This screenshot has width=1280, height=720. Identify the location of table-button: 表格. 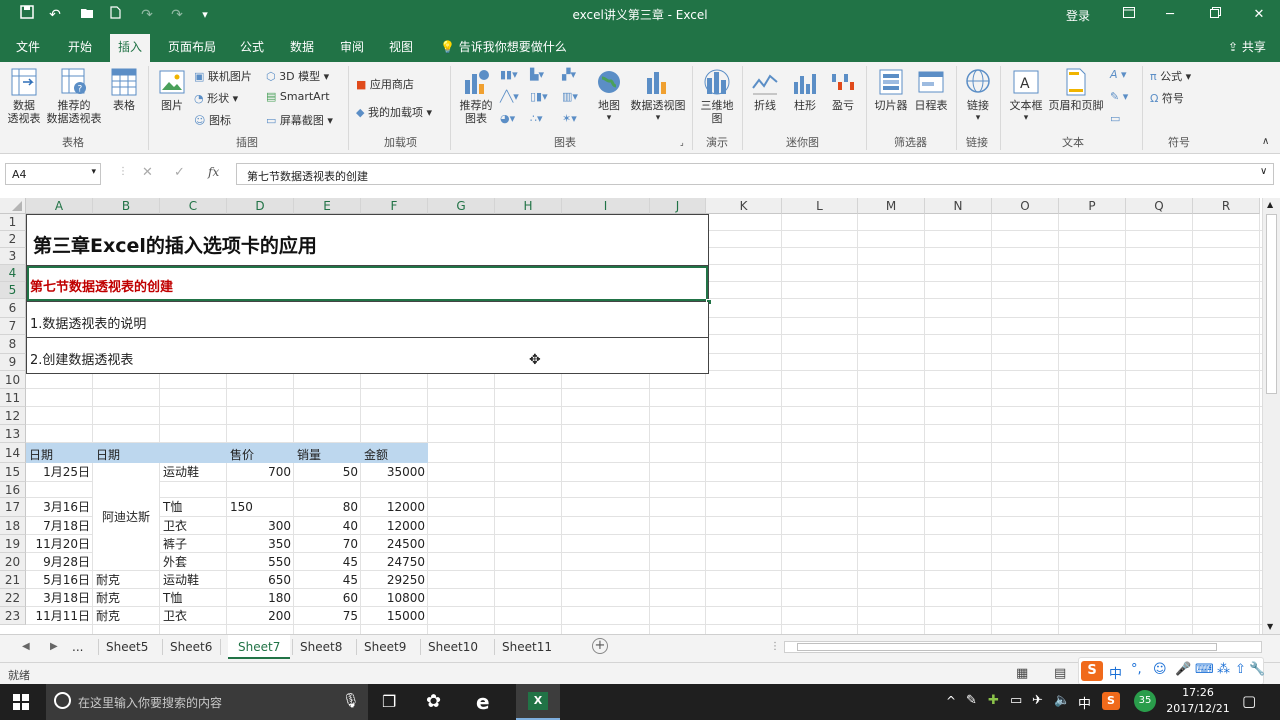
(124, 90).